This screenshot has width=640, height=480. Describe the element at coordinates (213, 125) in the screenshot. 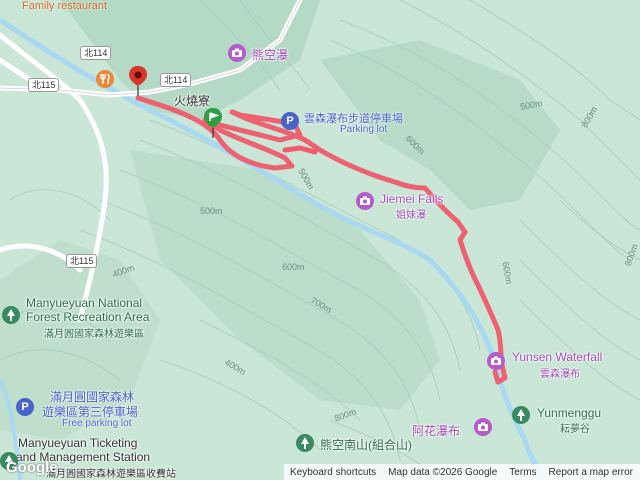

I see `green-flag-icon` at that location.